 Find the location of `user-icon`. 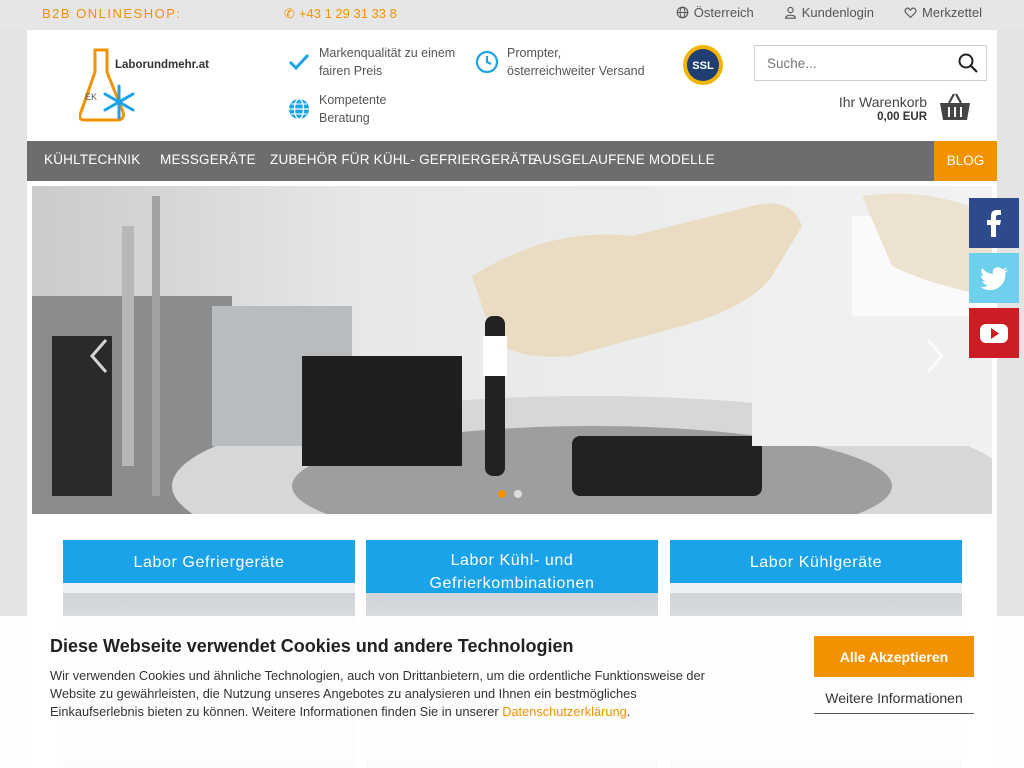

user-icon is located at coordinates (790, 12).